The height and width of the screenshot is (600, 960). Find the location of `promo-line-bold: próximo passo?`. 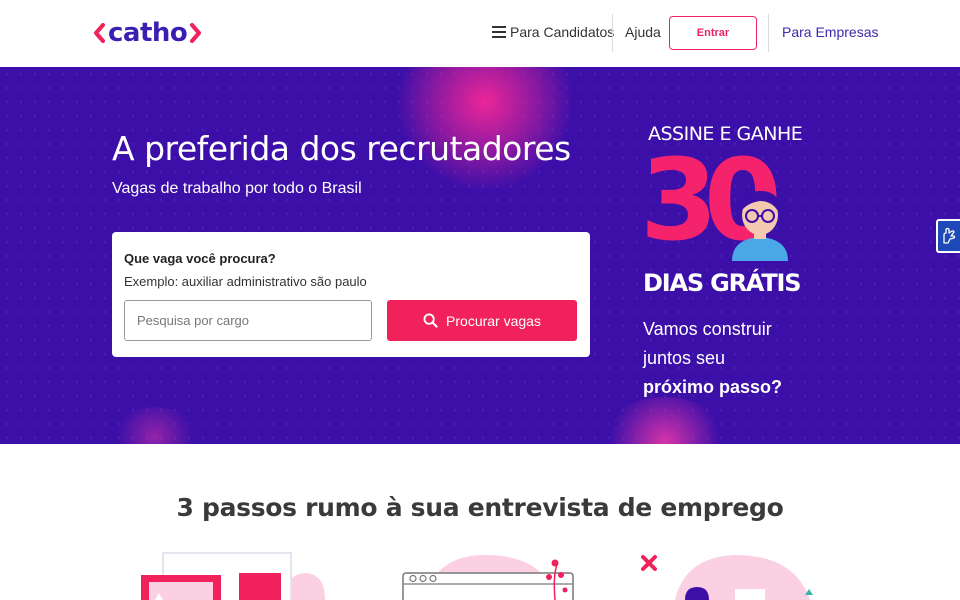

promo-line-bold: próximo passo? is located at coordinates (713, 387).